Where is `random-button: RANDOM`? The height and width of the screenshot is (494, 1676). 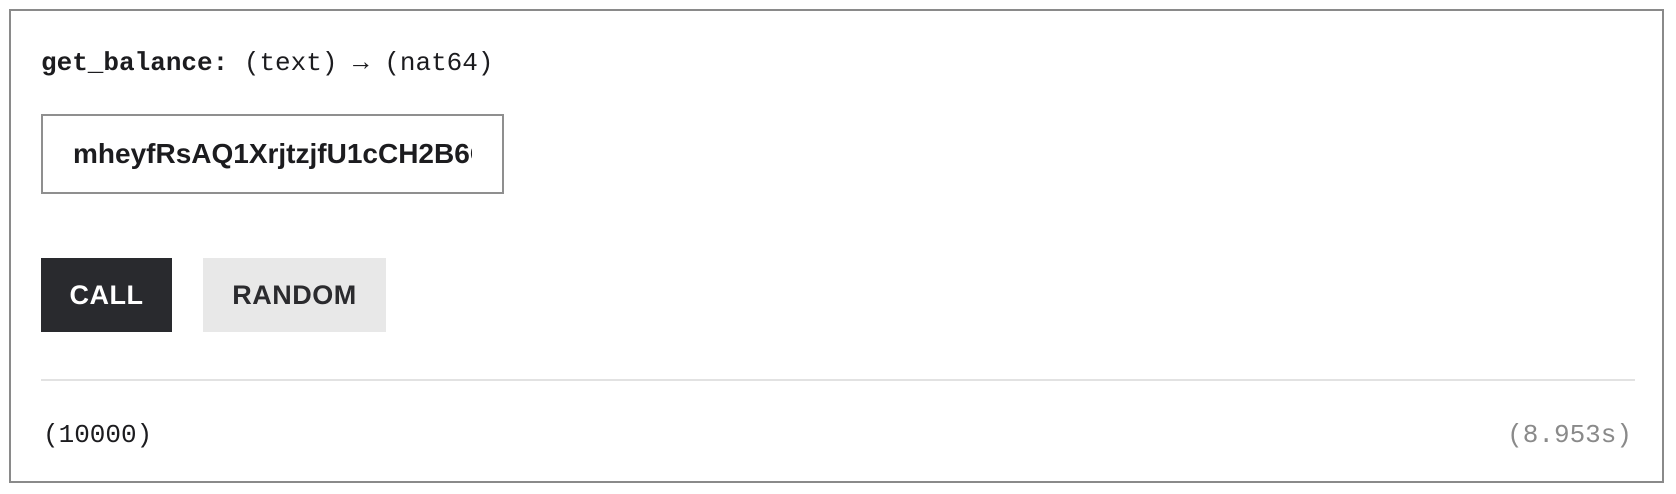 random-button: RANDOM is located at coordinates (294, 295).